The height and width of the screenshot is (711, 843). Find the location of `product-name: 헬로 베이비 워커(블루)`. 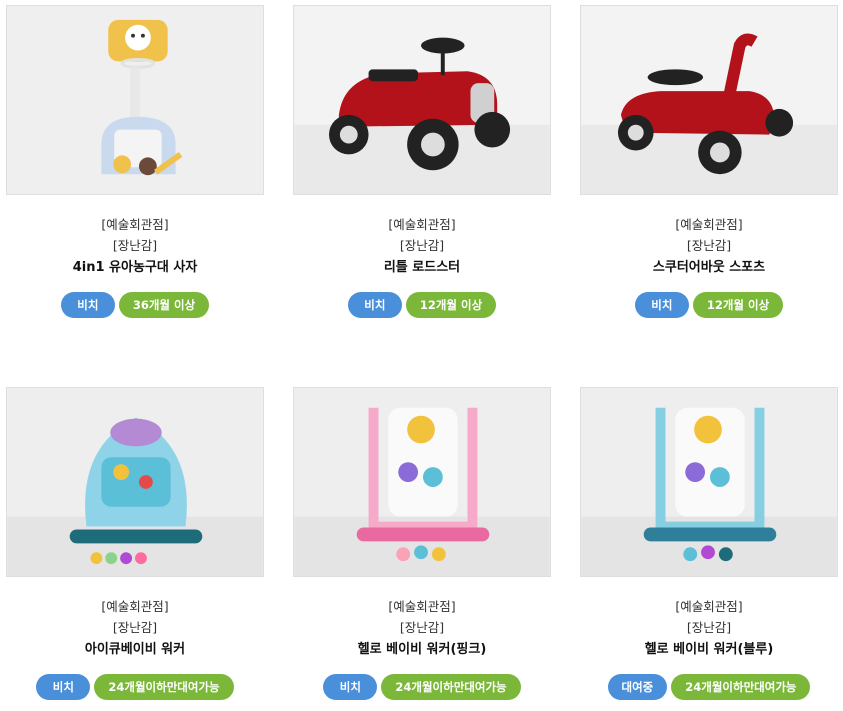

product-name: 헬로 베이비 워커(블루) is located at coordinates (709, 650).